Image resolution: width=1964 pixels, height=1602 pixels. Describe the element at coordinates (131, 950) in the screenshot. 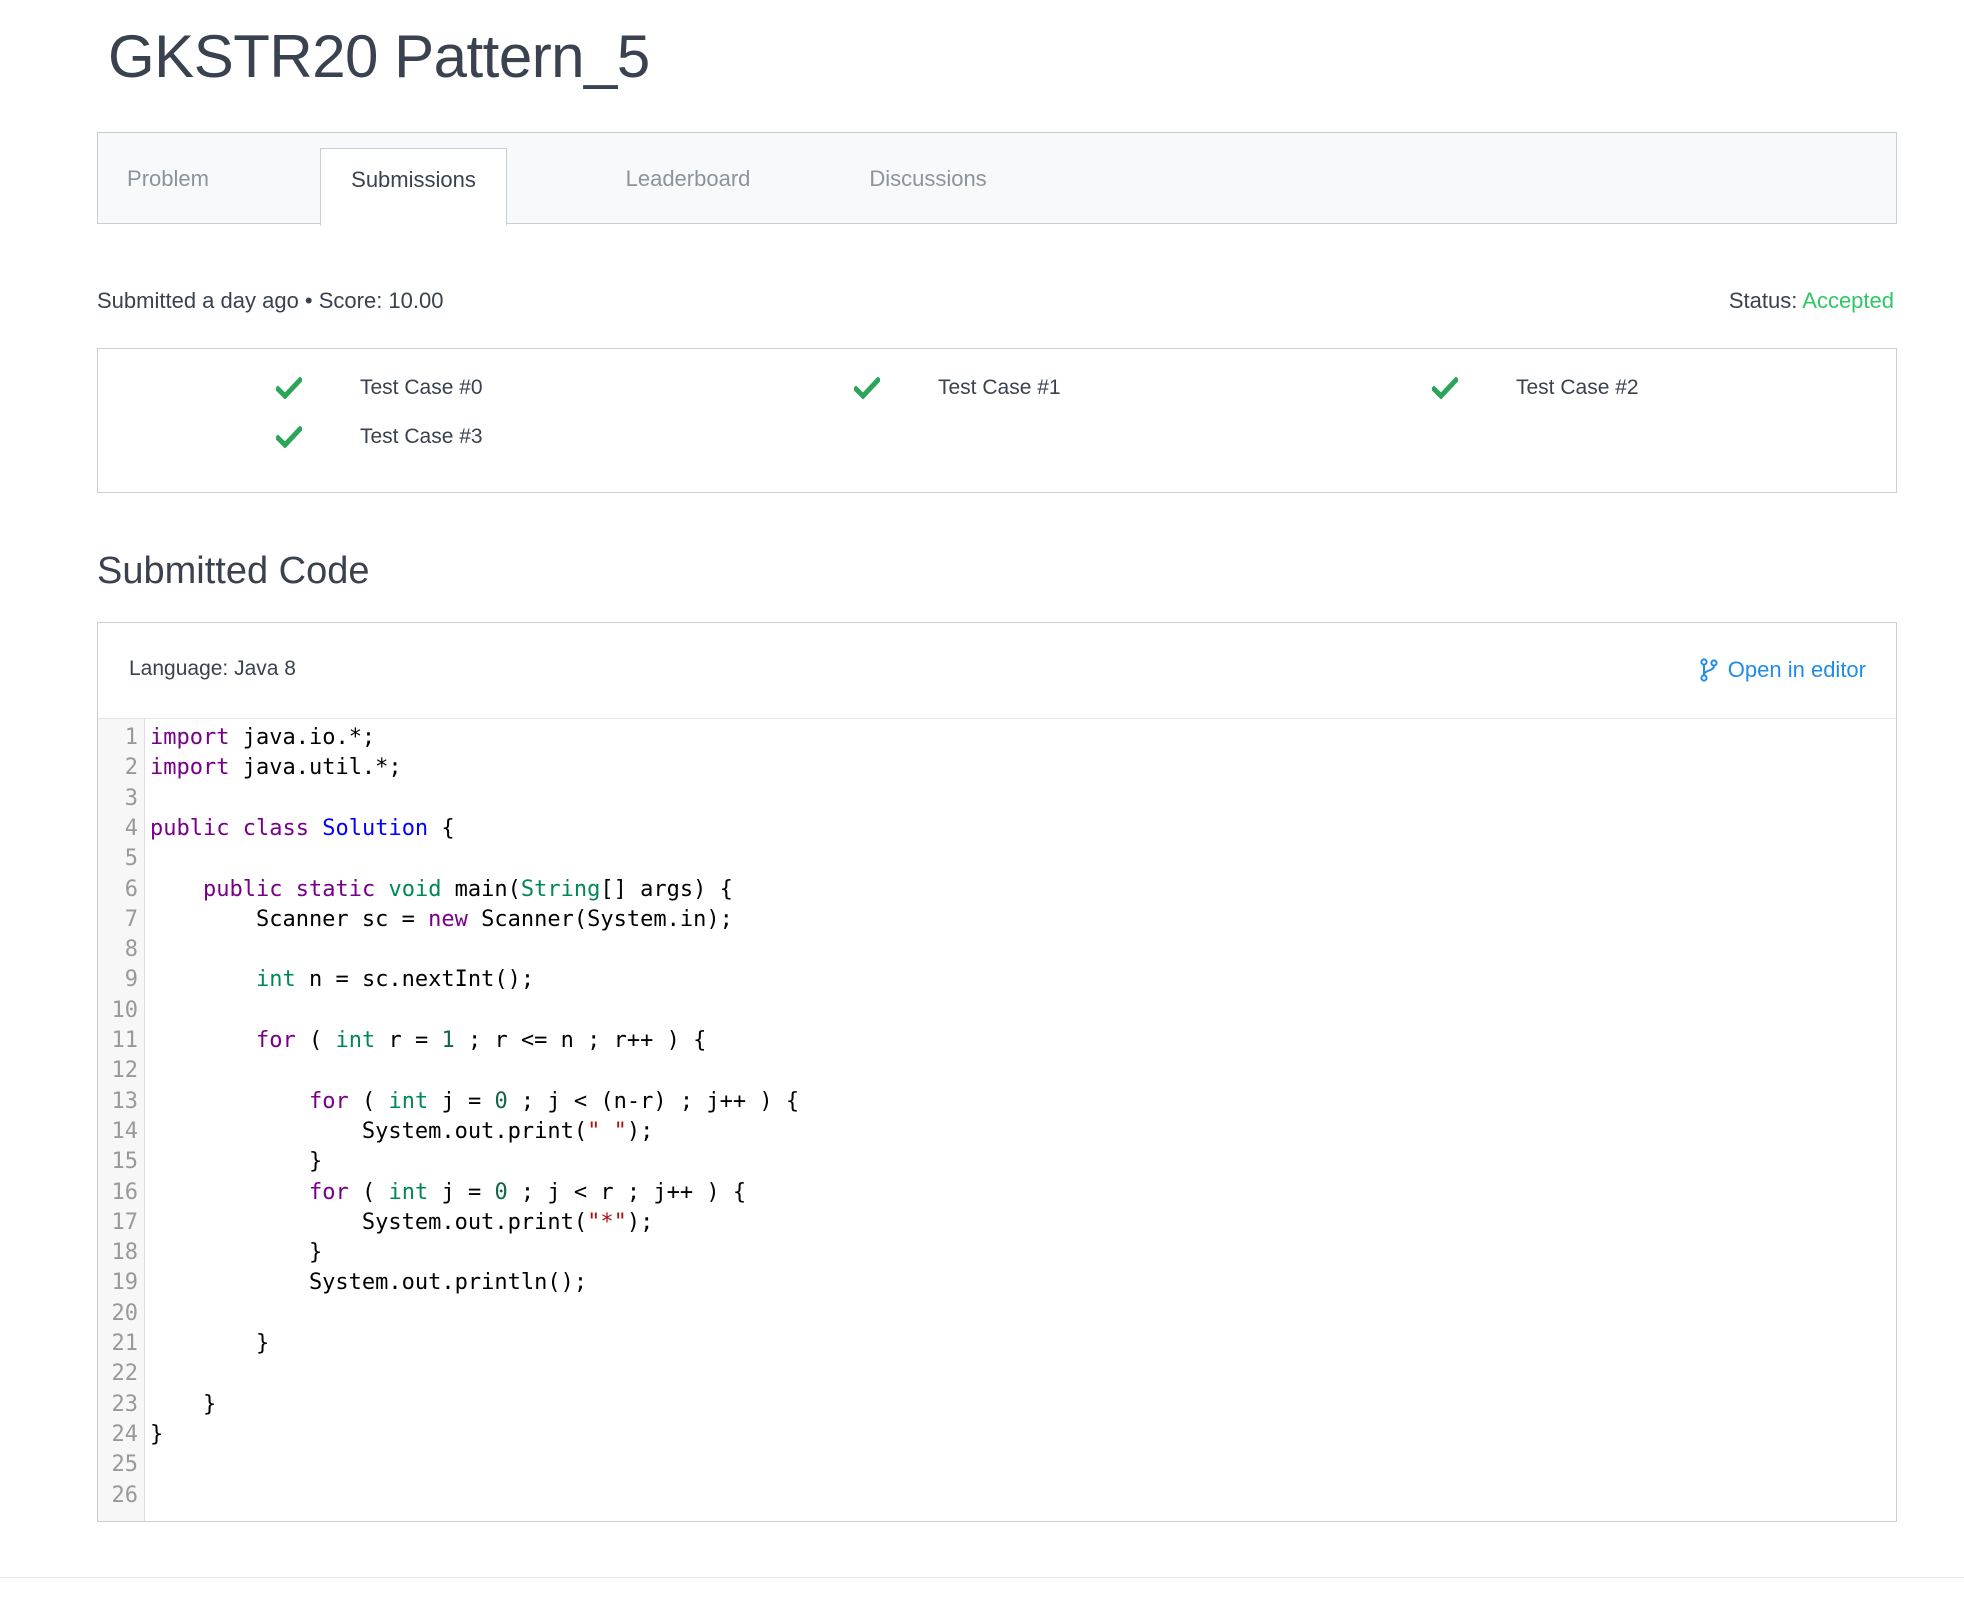

I see `line-number: 8` at that location.